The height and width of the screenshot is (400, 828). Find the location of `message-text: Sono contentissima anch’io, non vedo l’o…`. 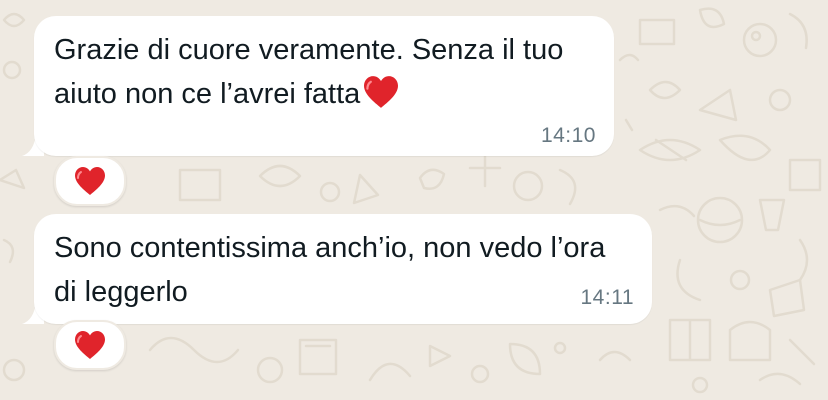

message-text: Sono contentissima anch’io, non vedo l’o… is located at coordinates (334, 270).